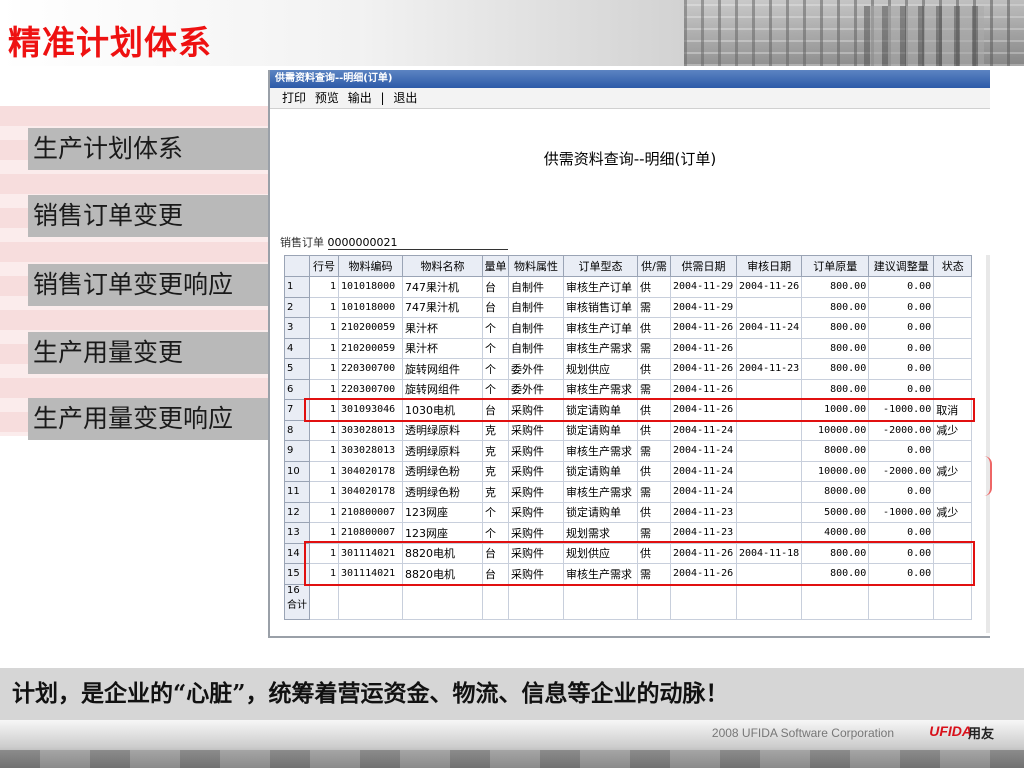  I want to click on table-cell: 304020178, so click(370, 471).